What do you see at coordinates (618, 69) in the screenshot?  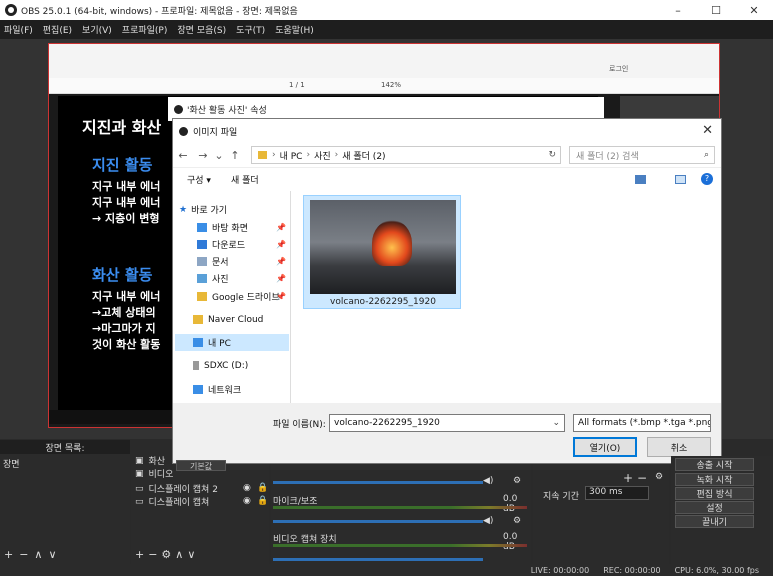 I see `acrobat-login: 로그인` at bounding box center [618, 69].